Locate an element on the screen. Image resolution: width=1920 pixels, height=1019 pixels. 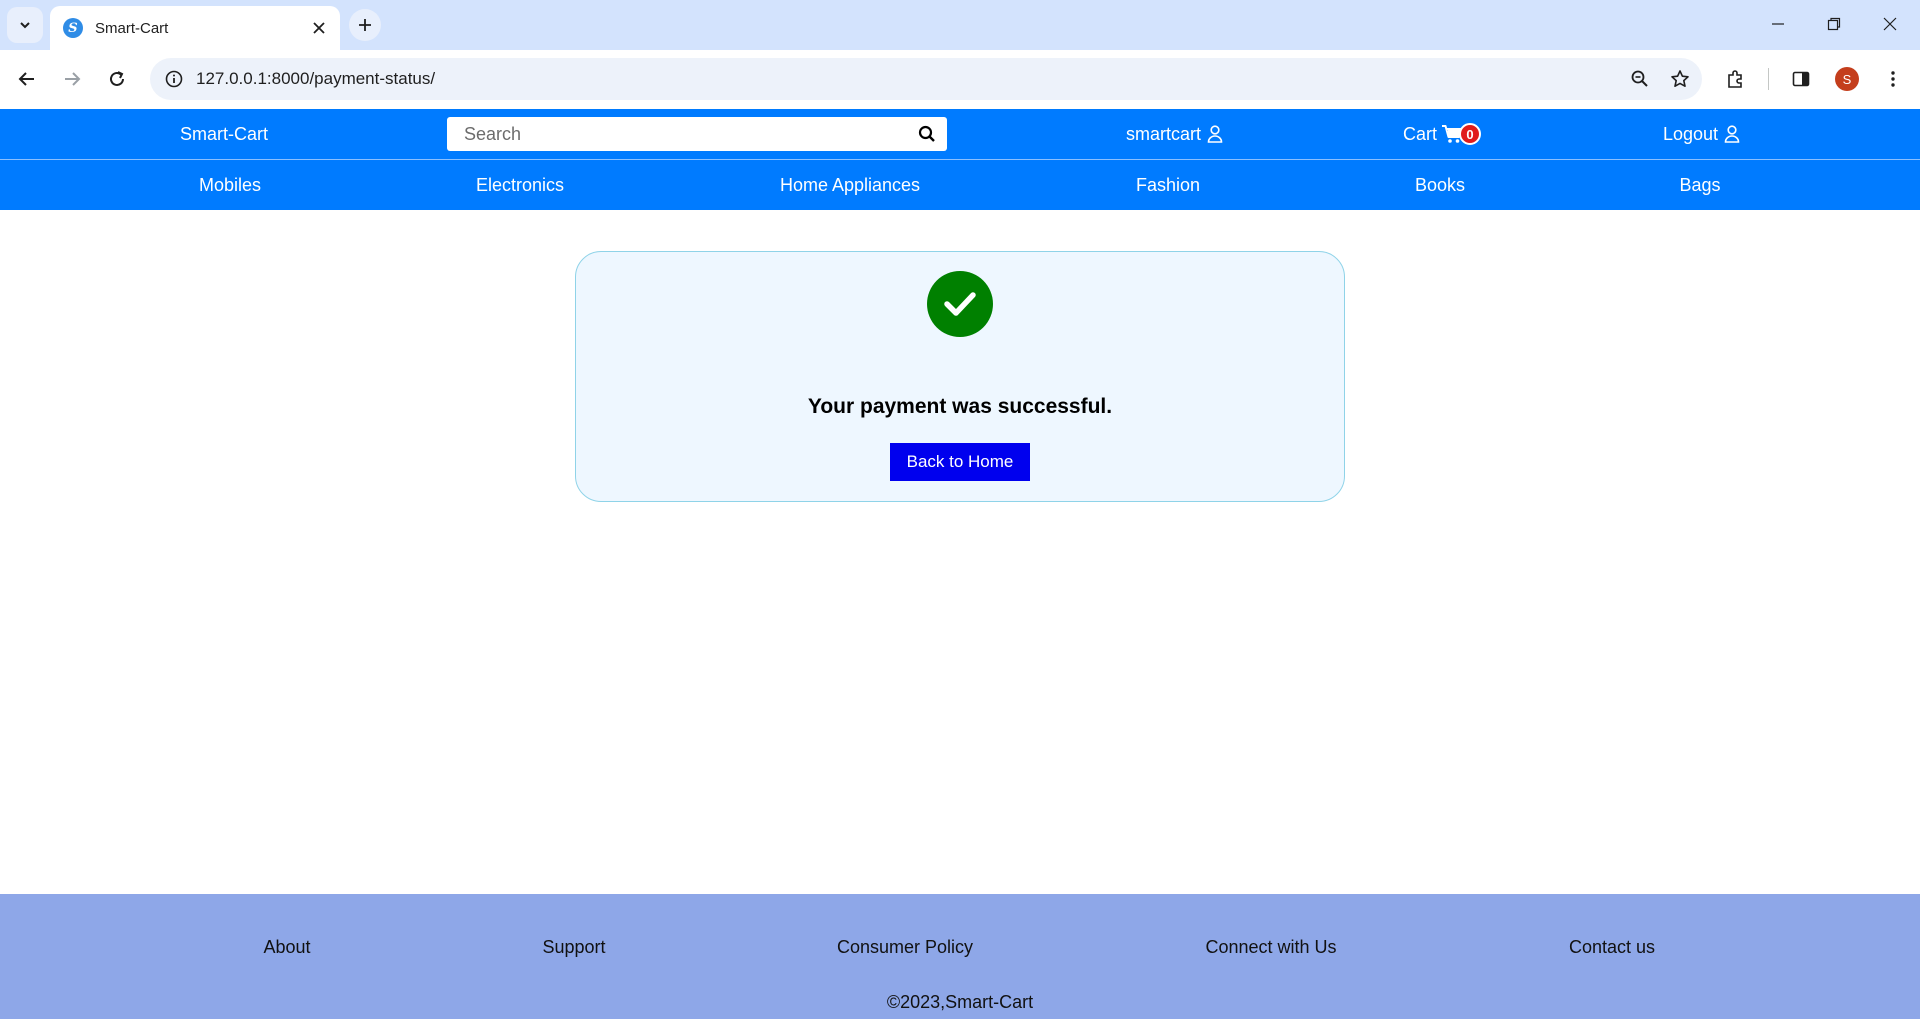
search-input is located at coordinates (677, 134).